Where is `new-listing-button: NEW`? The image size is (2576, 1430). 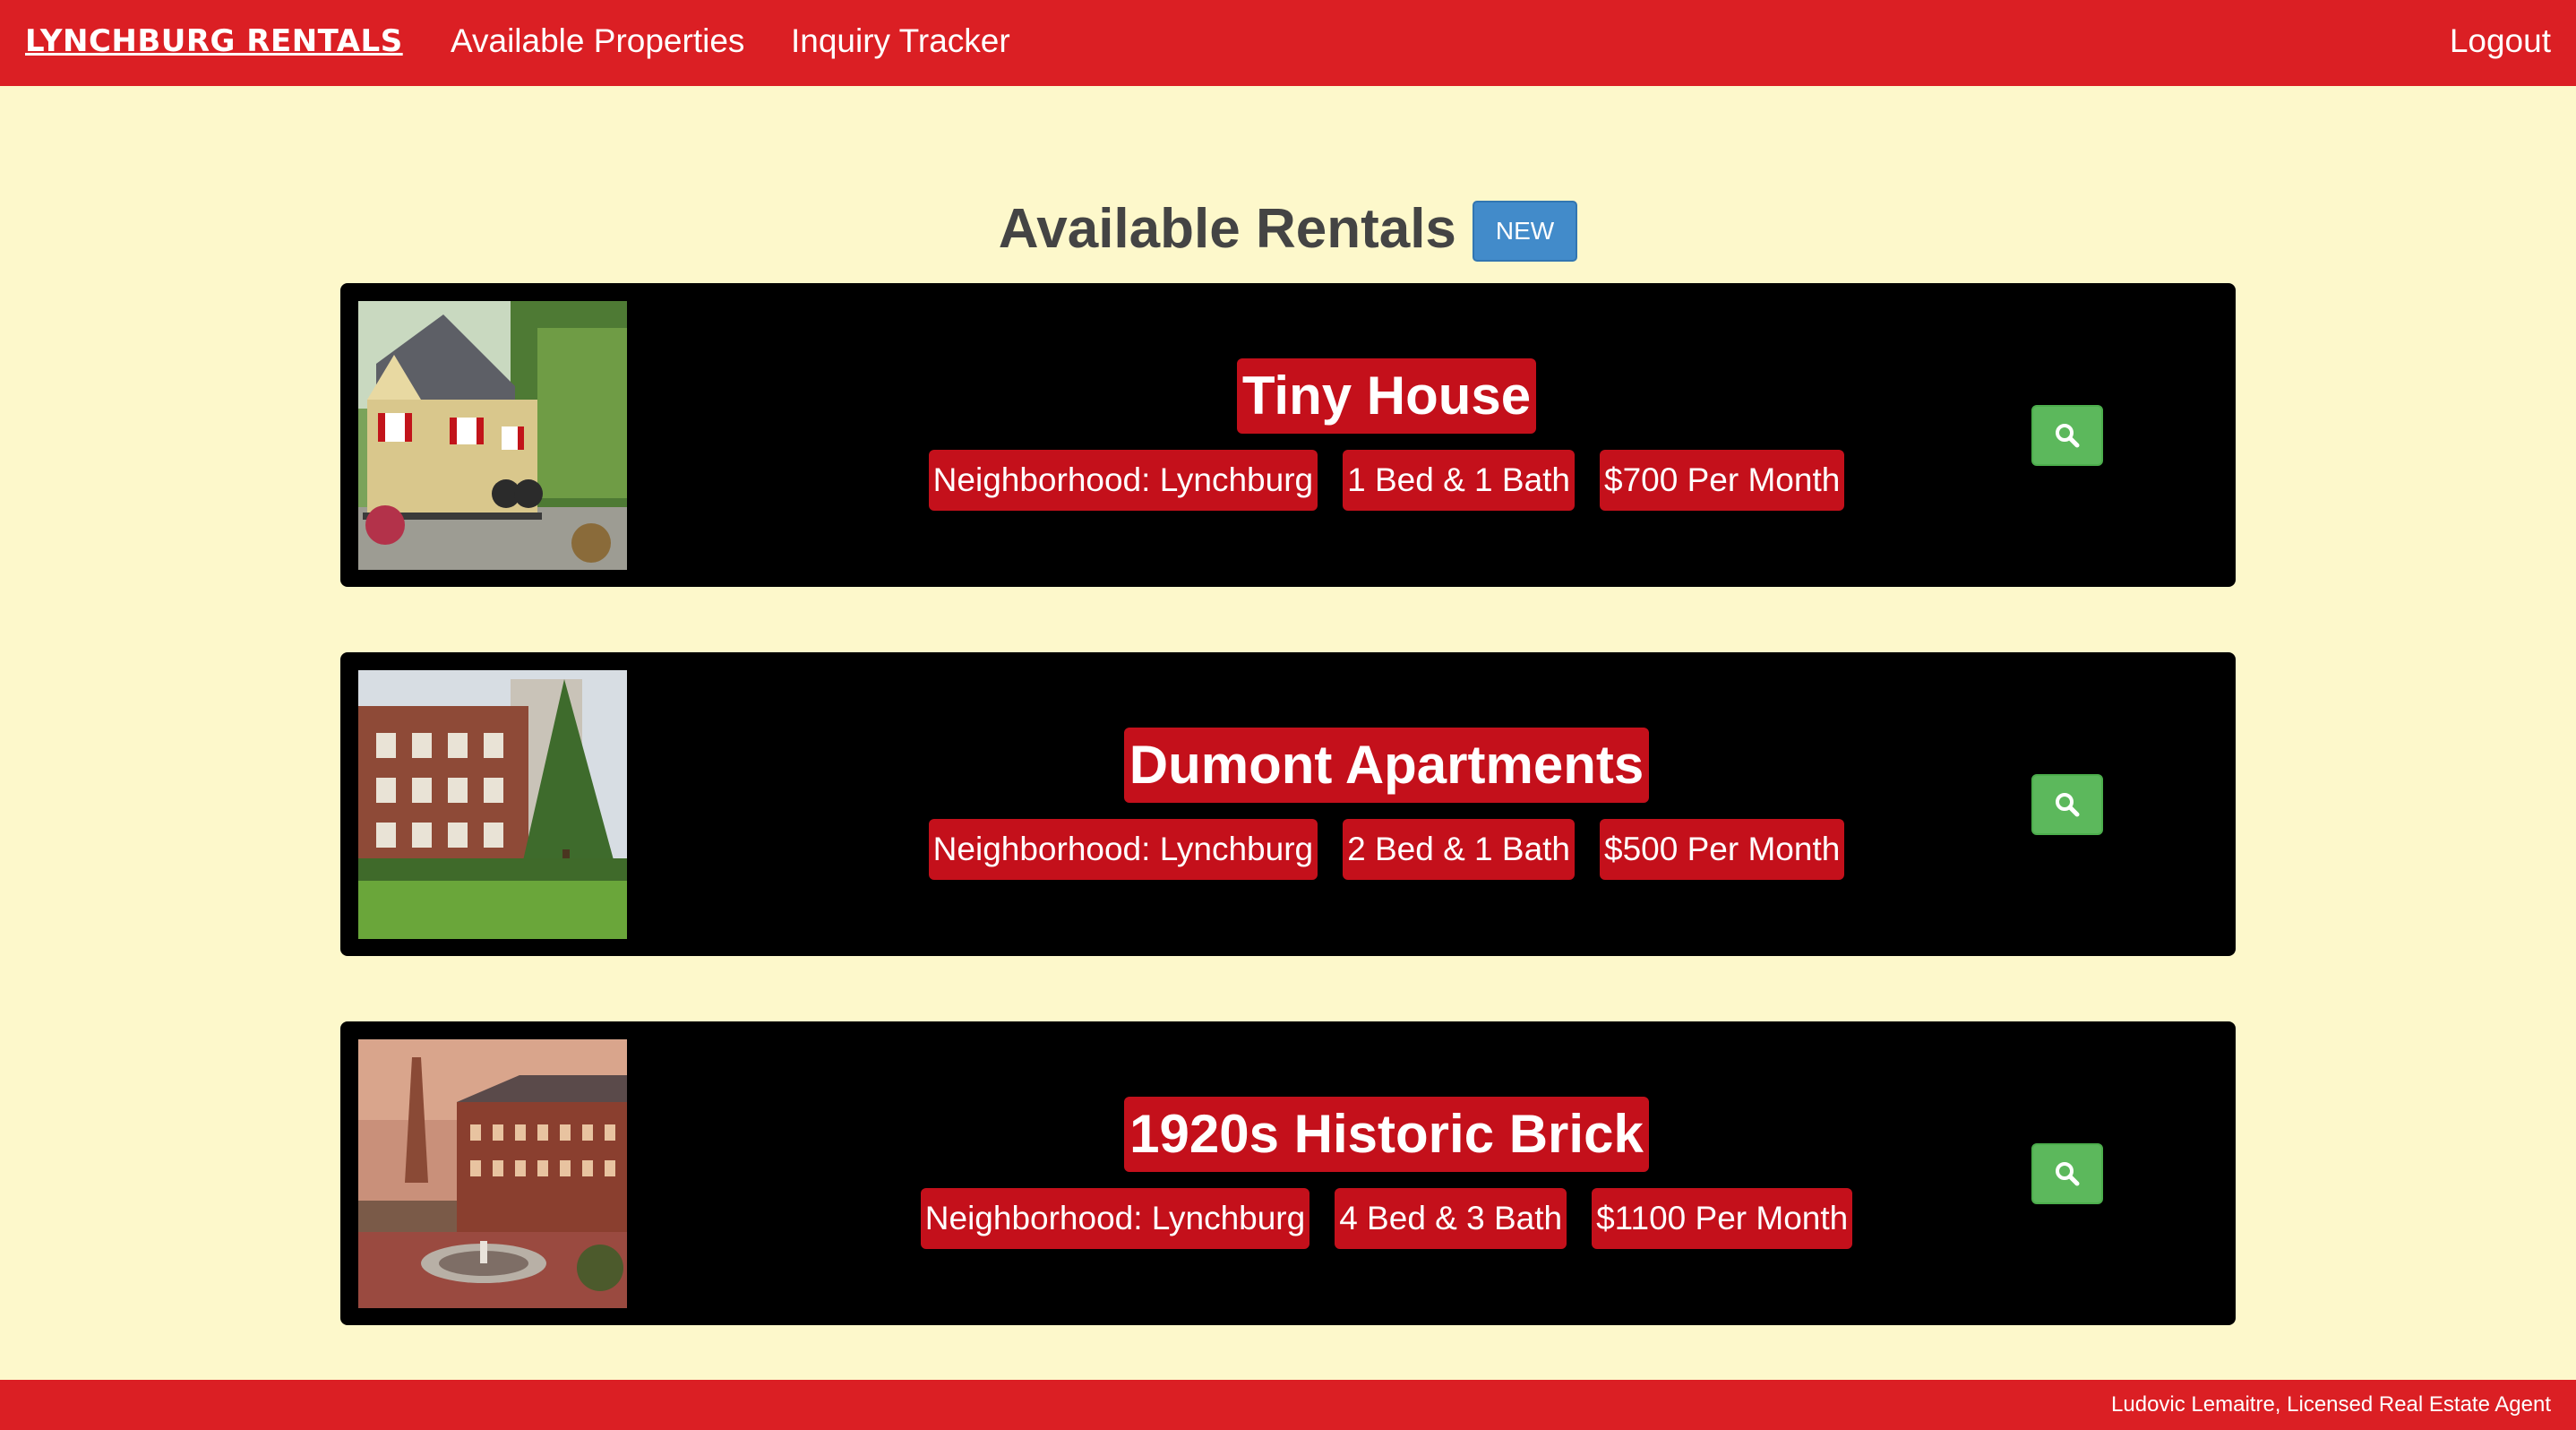
new-listing-button: NEW is located at coordinates (1525, 231).